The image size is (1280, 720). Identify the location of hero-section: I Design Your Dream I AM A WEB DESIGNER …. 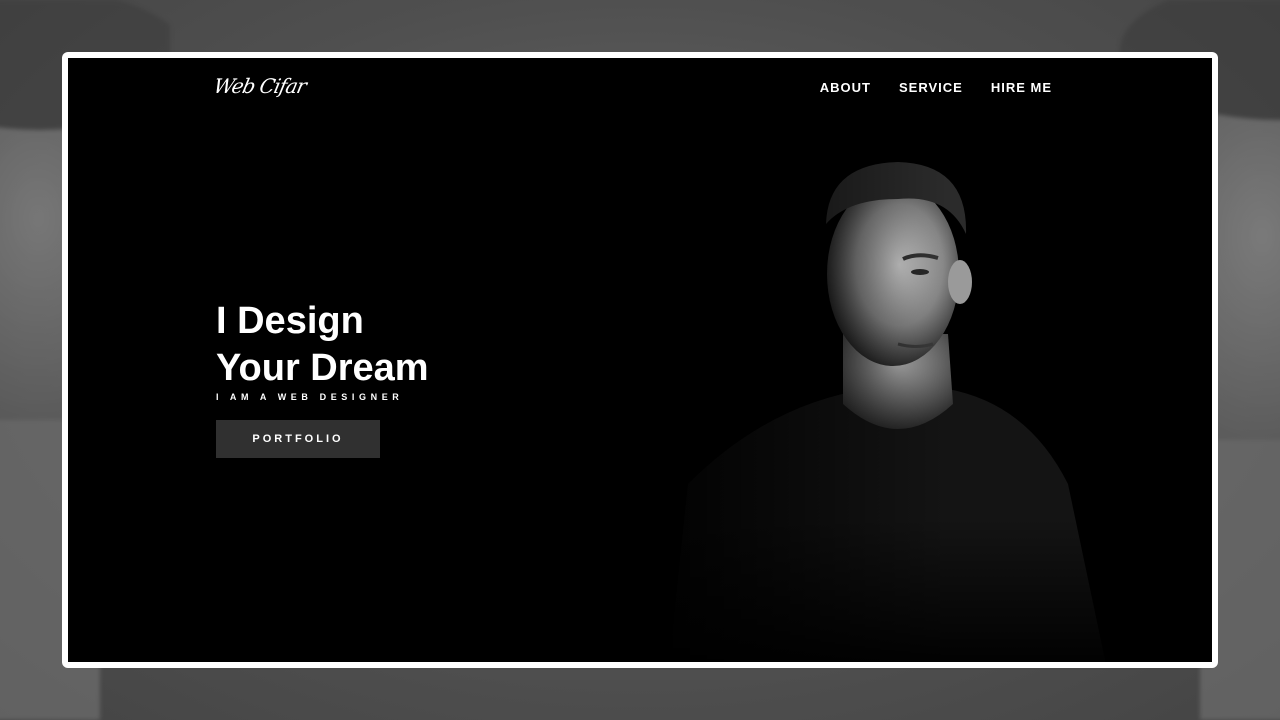
(322, 378).